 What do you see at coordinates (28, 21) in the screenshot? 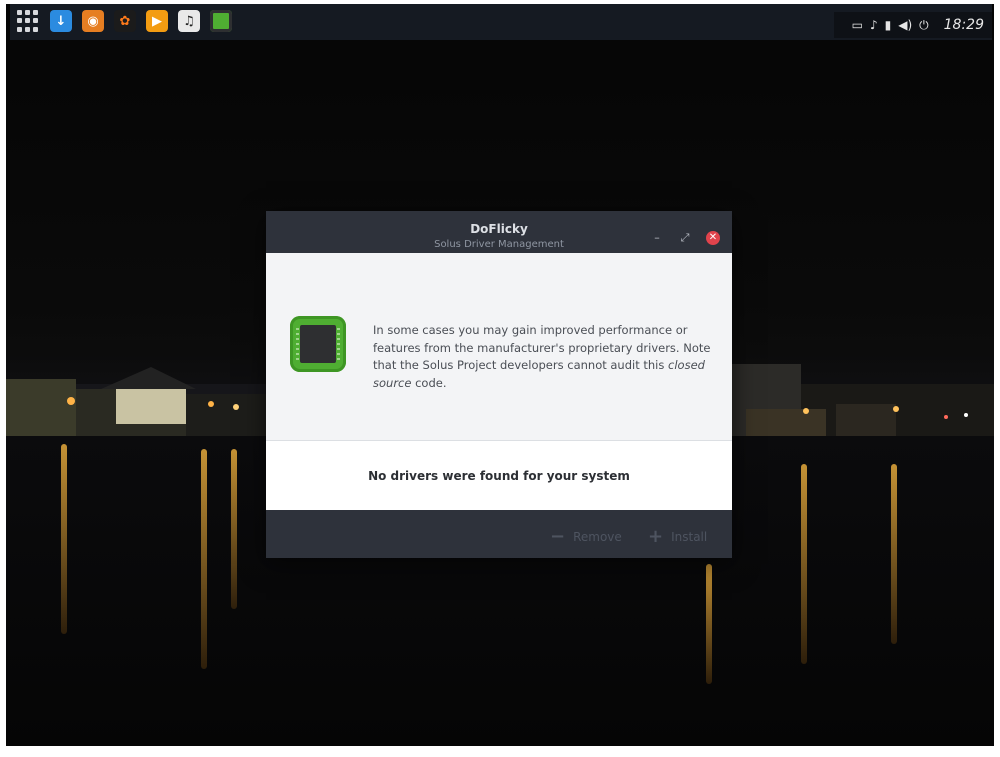
I see `app-menu-grid-icon` at bounding box center [28, 21].